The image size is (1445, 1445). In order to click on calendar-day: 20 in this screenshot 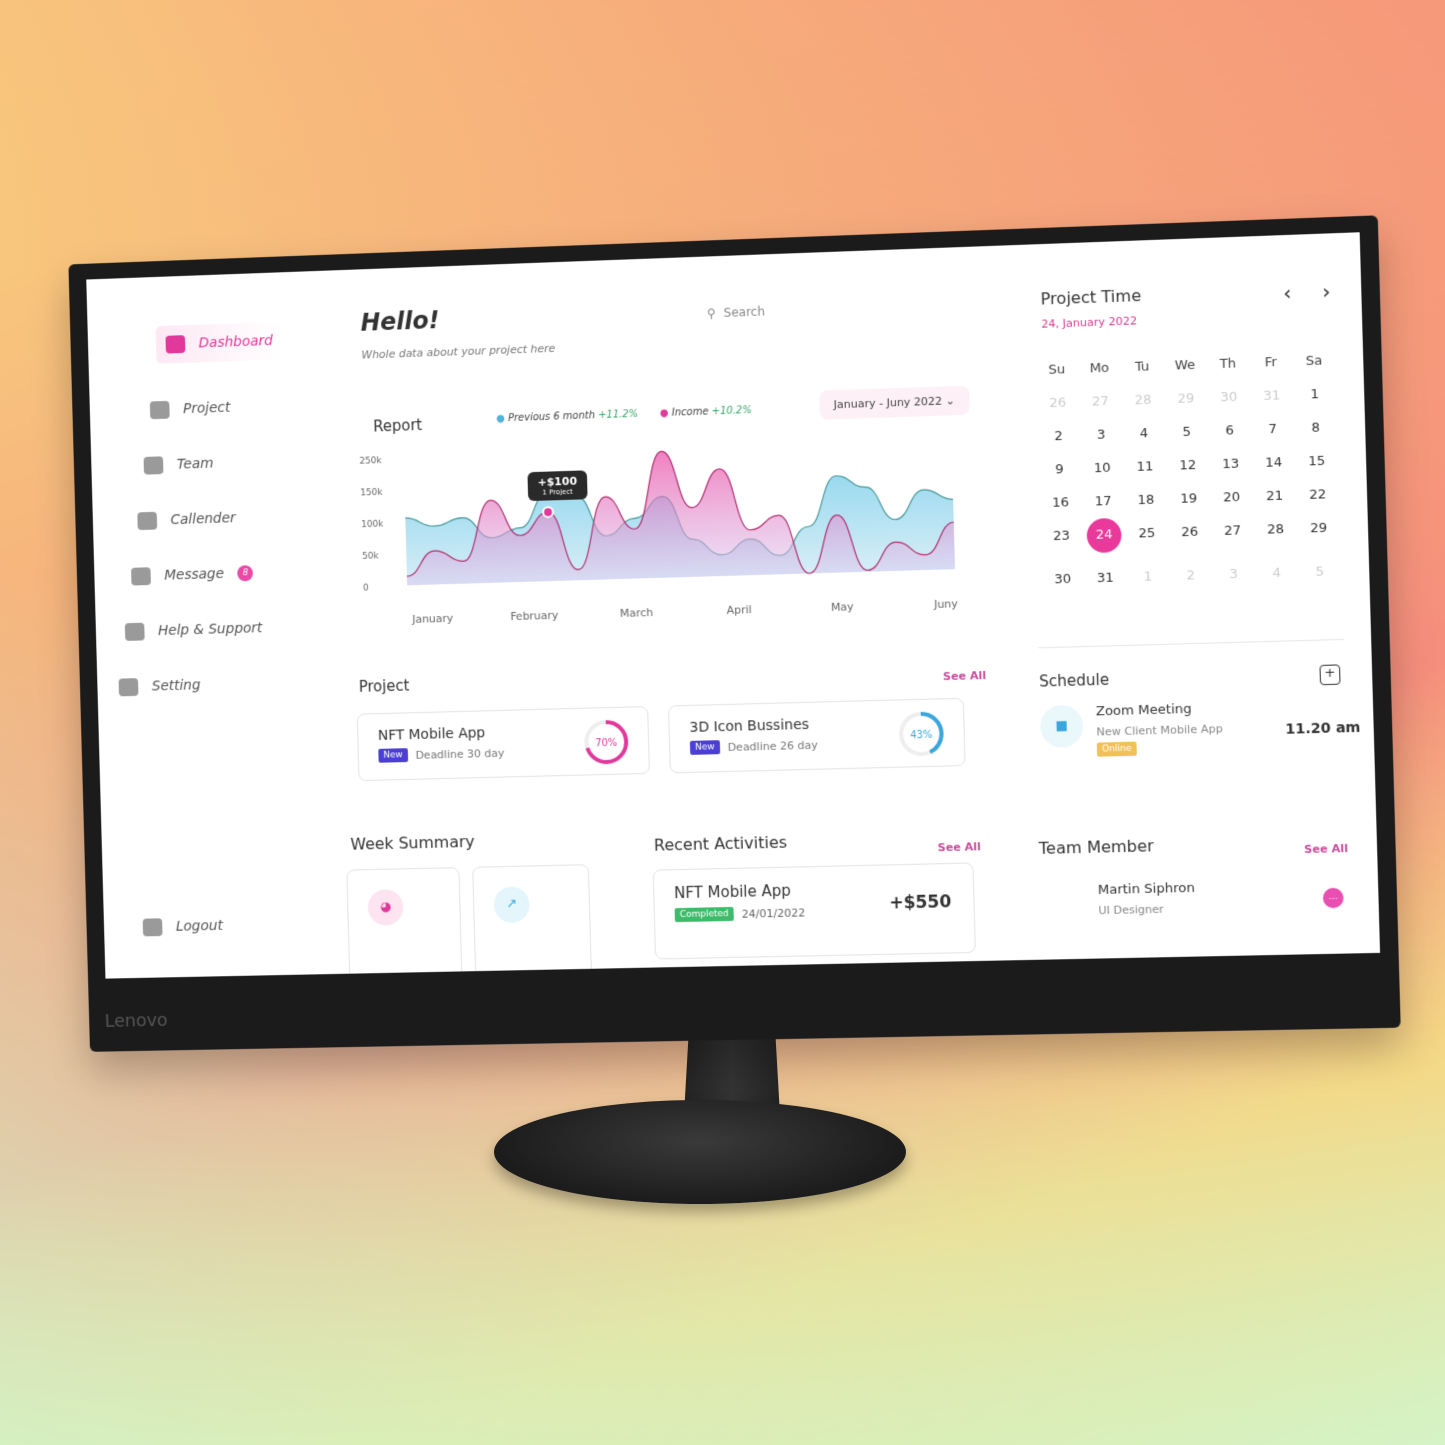, I will do `click(1231, 497)`.